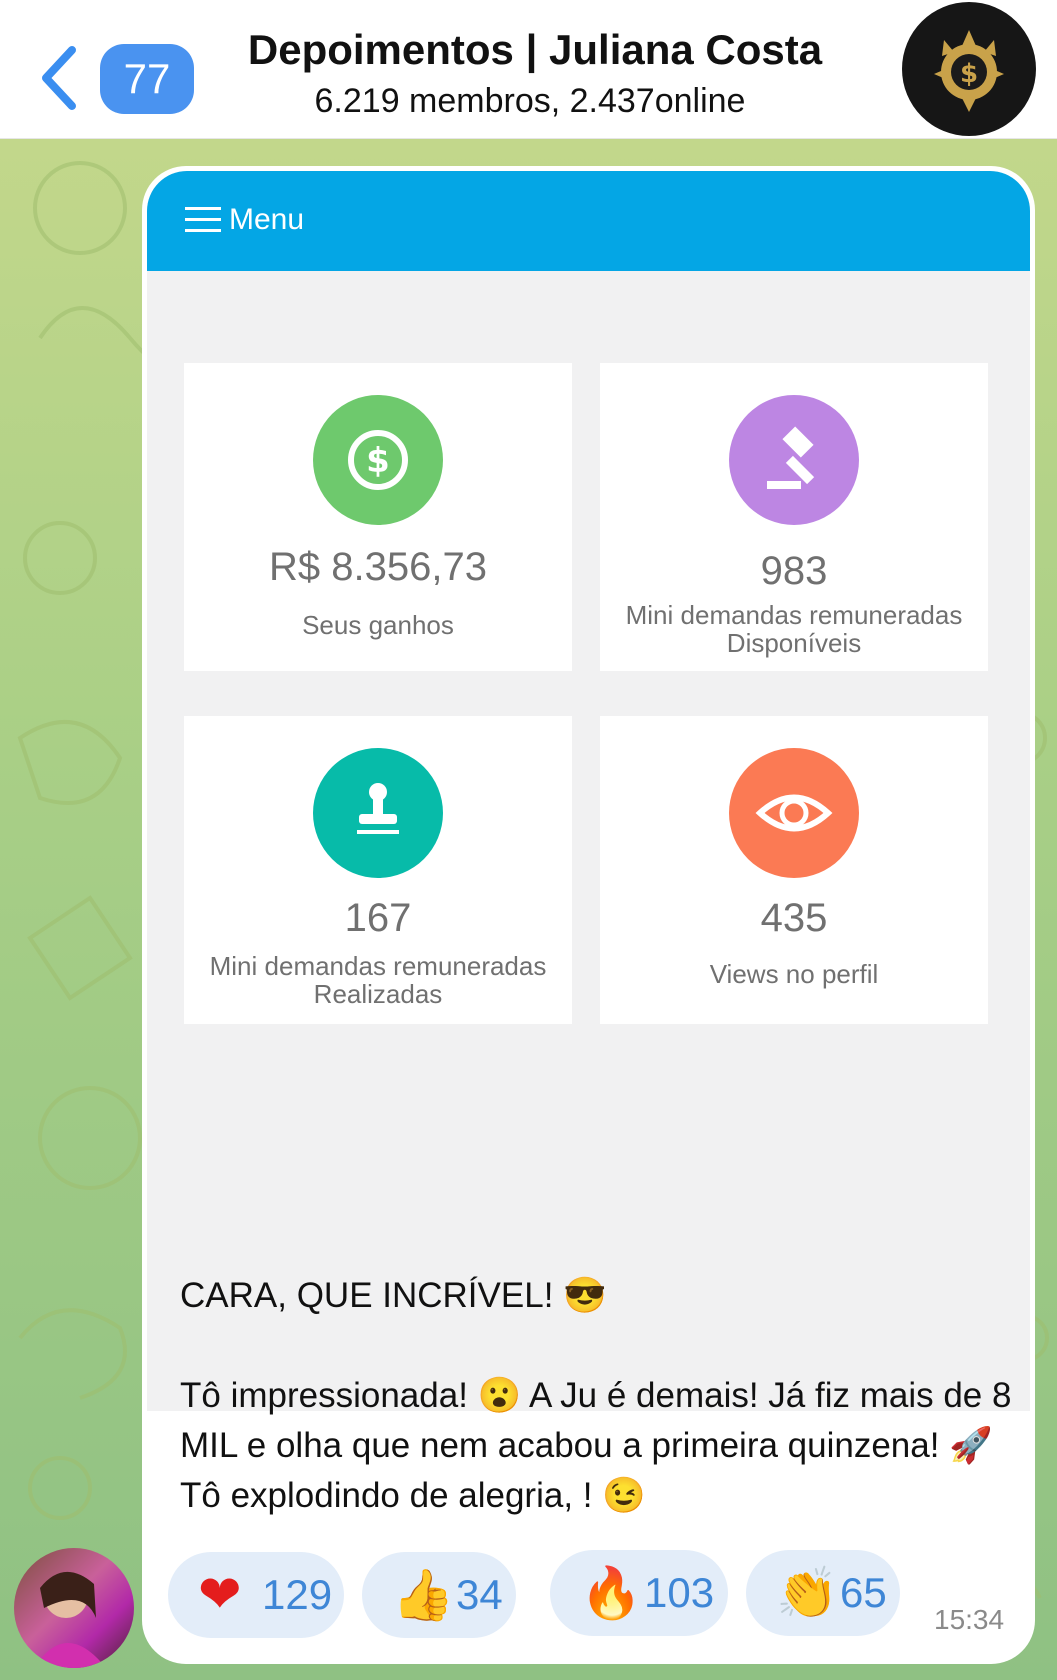 The height and width of the screenshot is (1680, 1057). Describe the element at coordinates (378, 625) in the screenshot. I see `earnings-label: Seus ganhos` at that location.